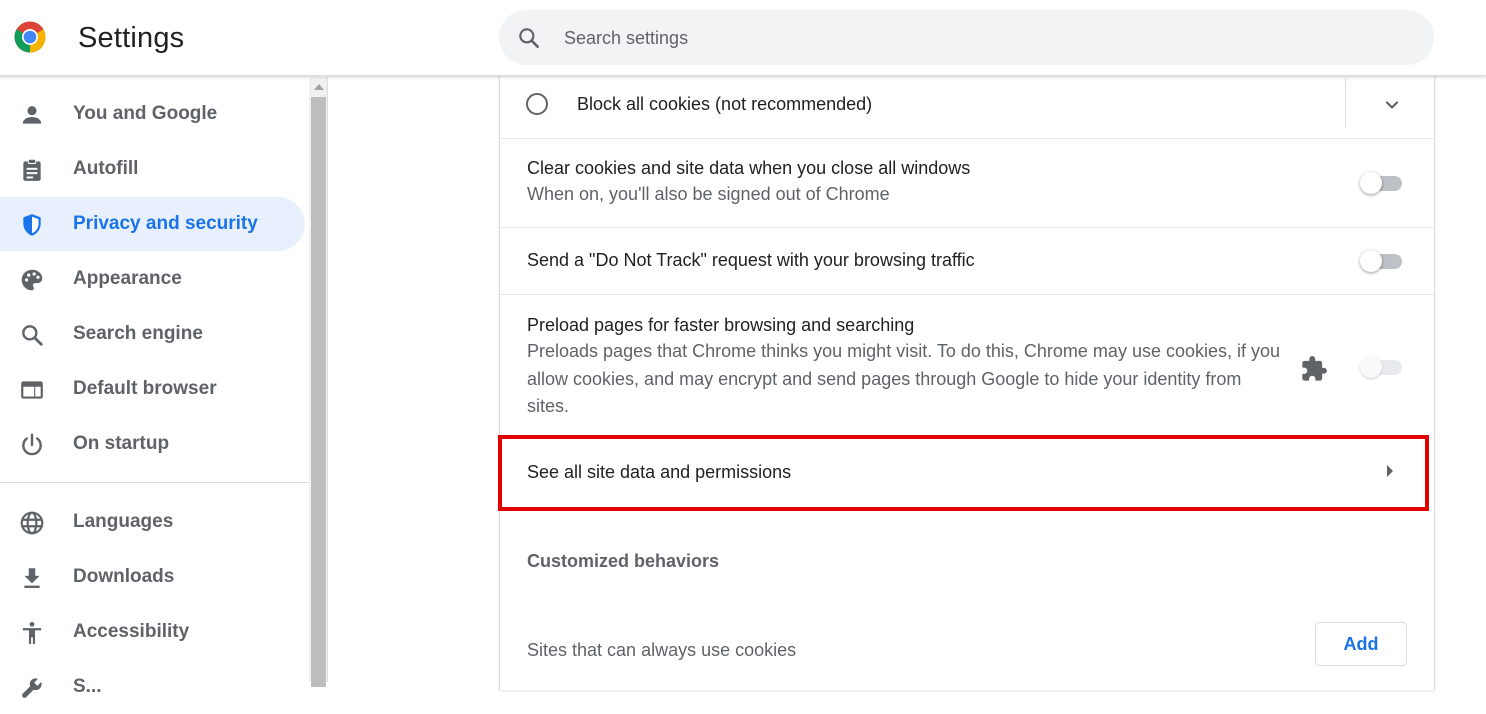 The image size is (1486, 714). What do you see at coordinates (32, 688) in the screenshot?
I see `wrench-icon` at bounding box center [32, 688].